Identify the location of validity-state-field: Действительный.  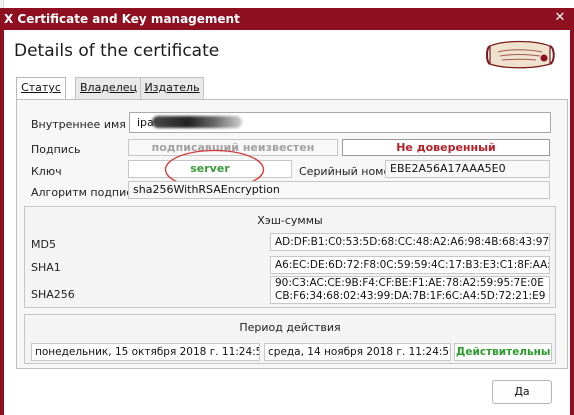
(503, 352).